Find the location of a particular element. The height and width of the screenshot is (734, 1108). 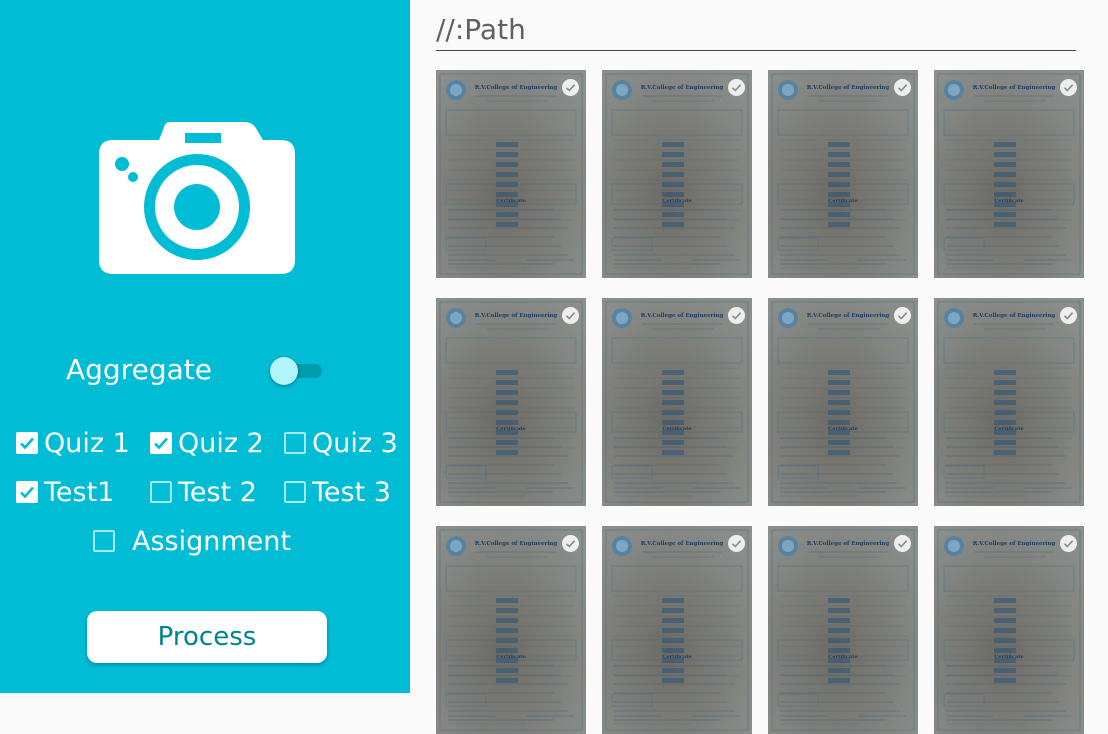

checkbox-label: Assignment is located at coordinates (211, 541).